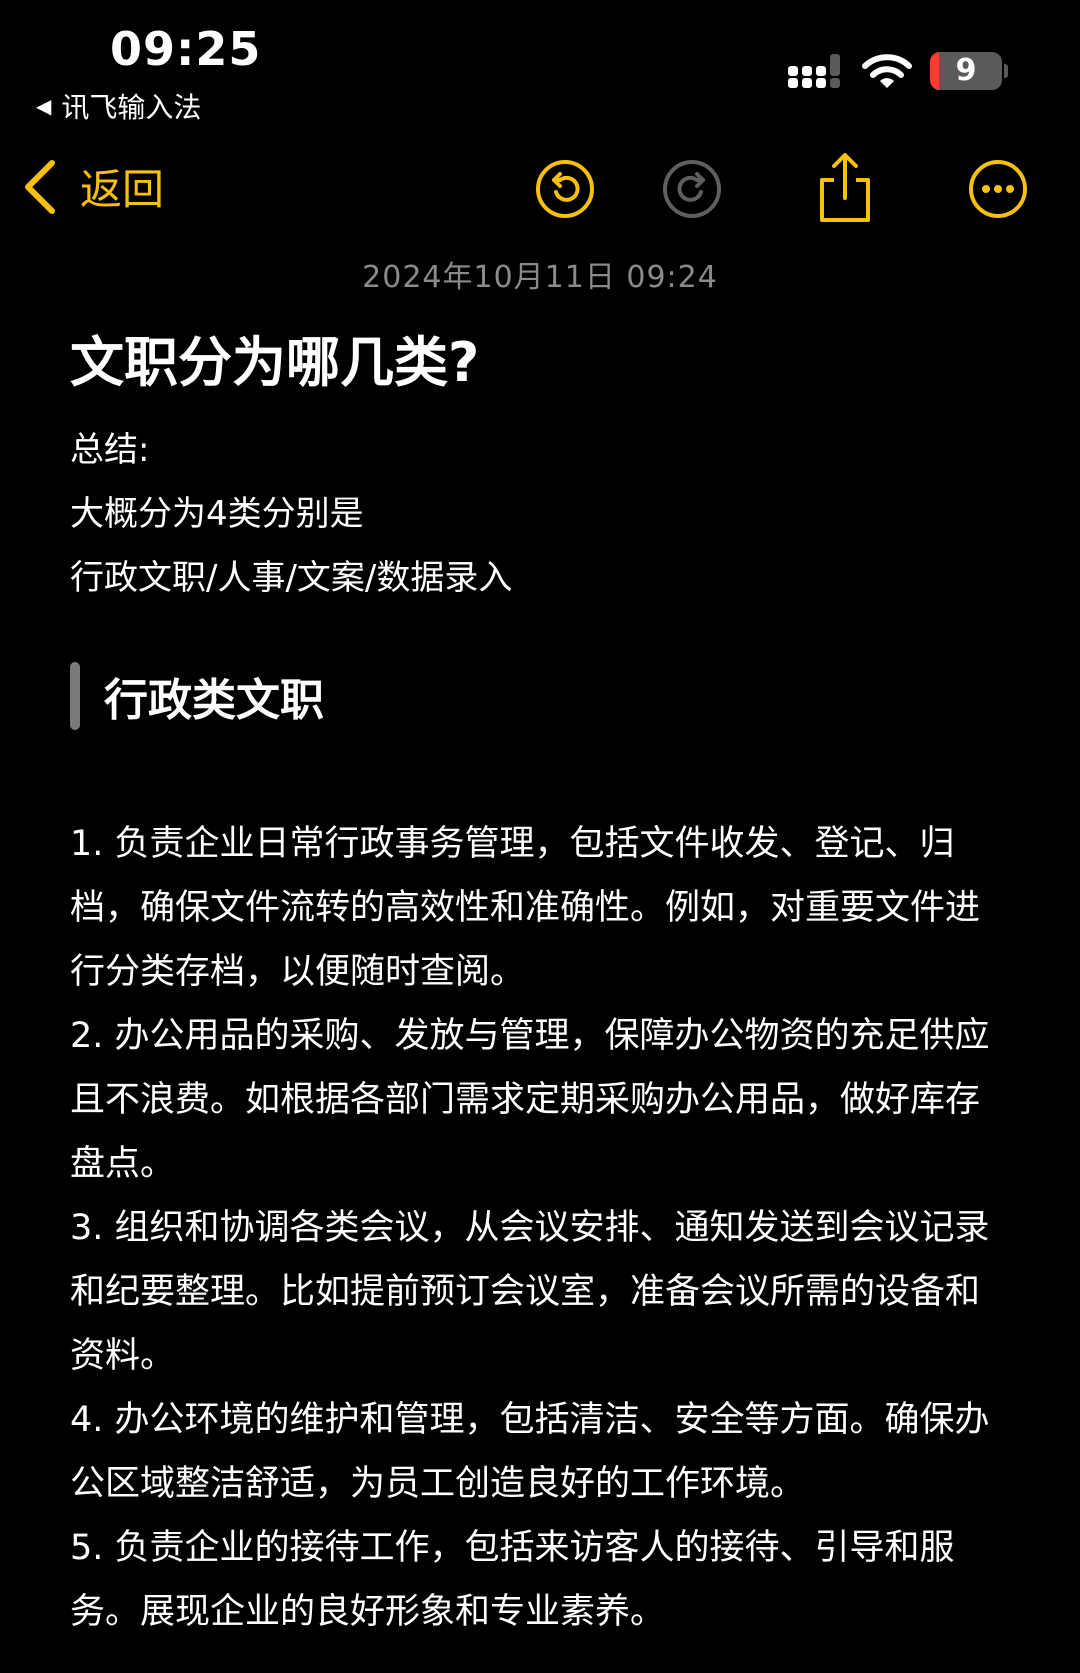 The width and height of the screenshot is (1080, 1673). What do you see at coordinates (40, 186) in the screenshot?
I see `chevron-left-icon` at bounding box center [40, 186].